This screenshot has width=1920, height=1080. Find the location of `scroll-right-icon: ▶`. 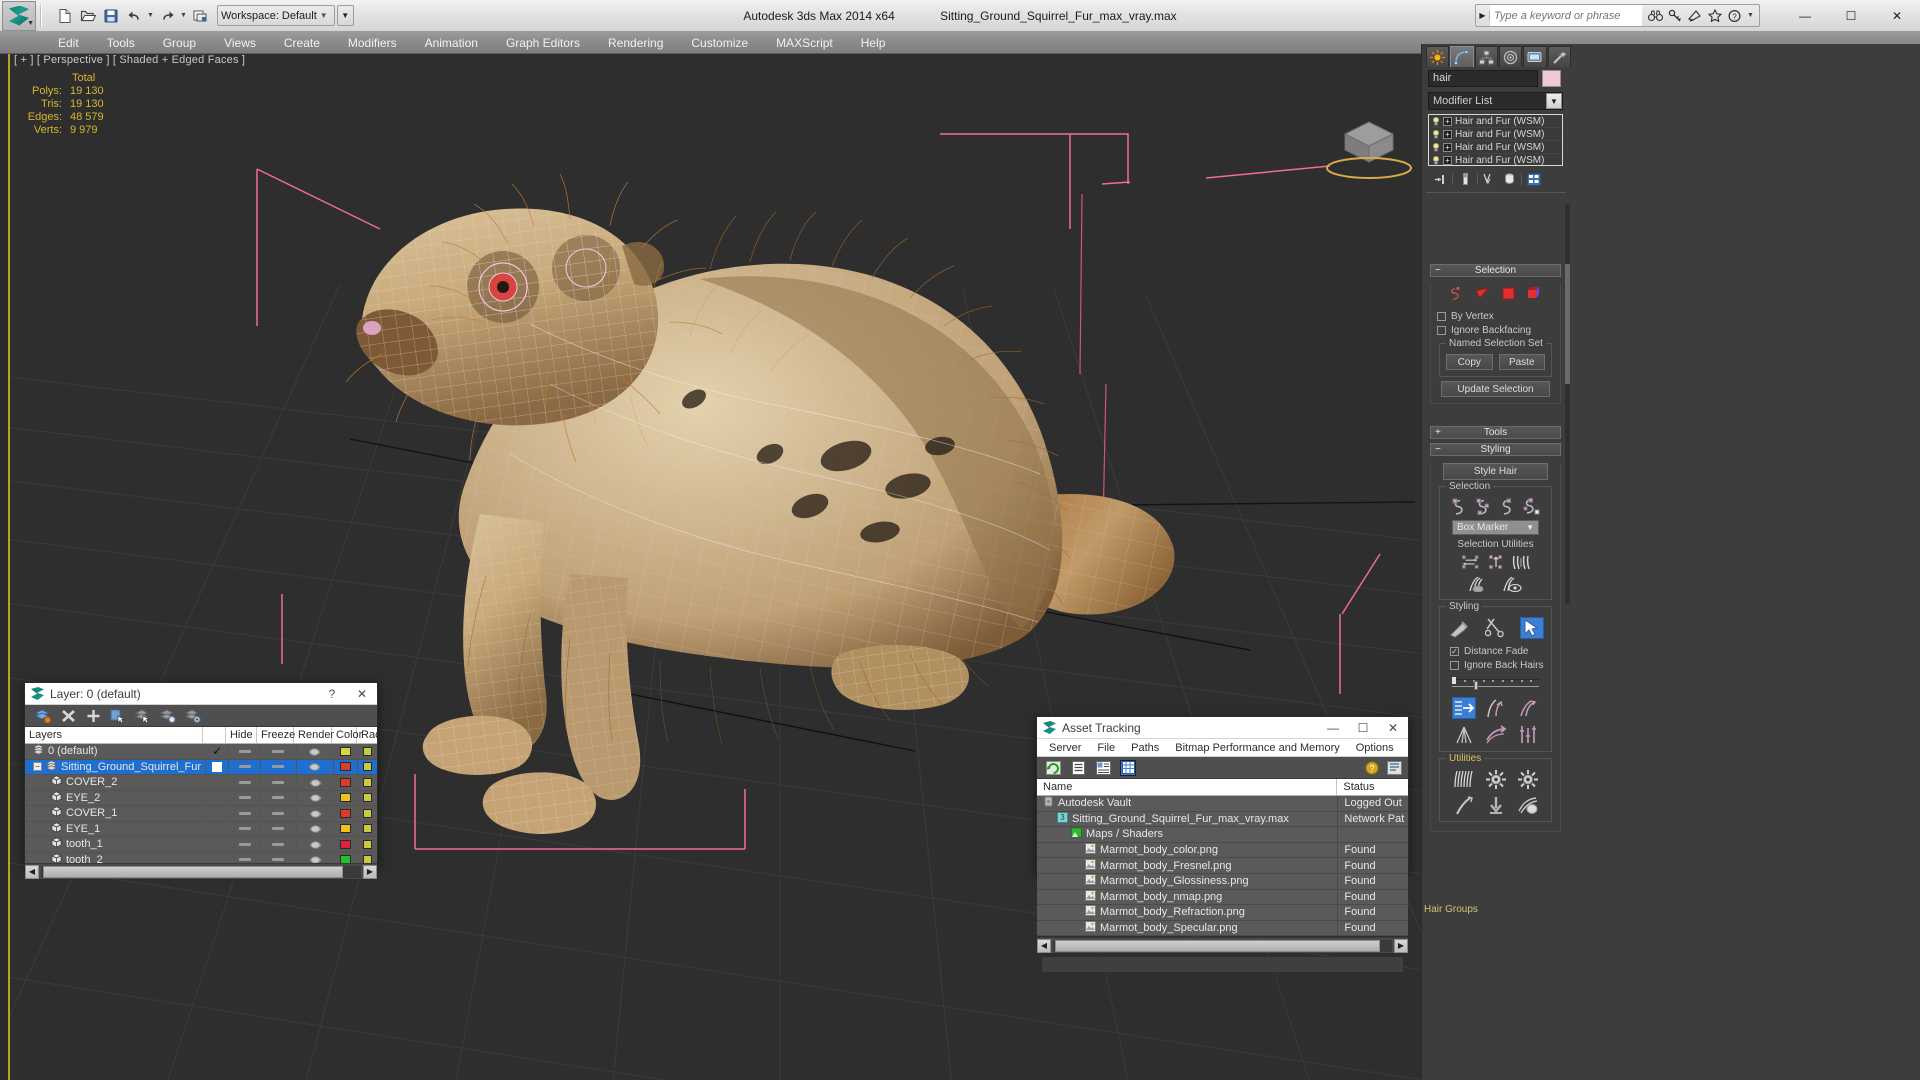

scroll-right-icon: ▶ is located at coordinates (1401, 945).